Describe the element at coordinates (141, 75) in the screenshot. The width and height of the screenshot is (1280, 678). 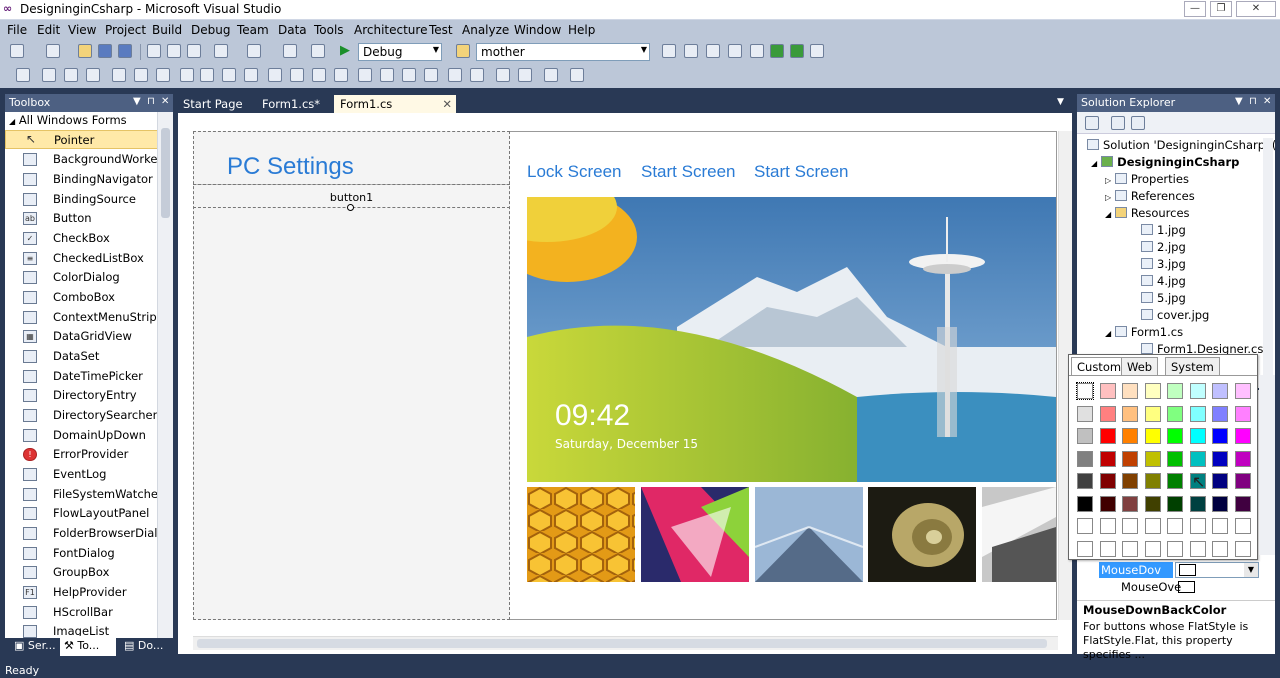
I see `align-middles-icon` at that location.